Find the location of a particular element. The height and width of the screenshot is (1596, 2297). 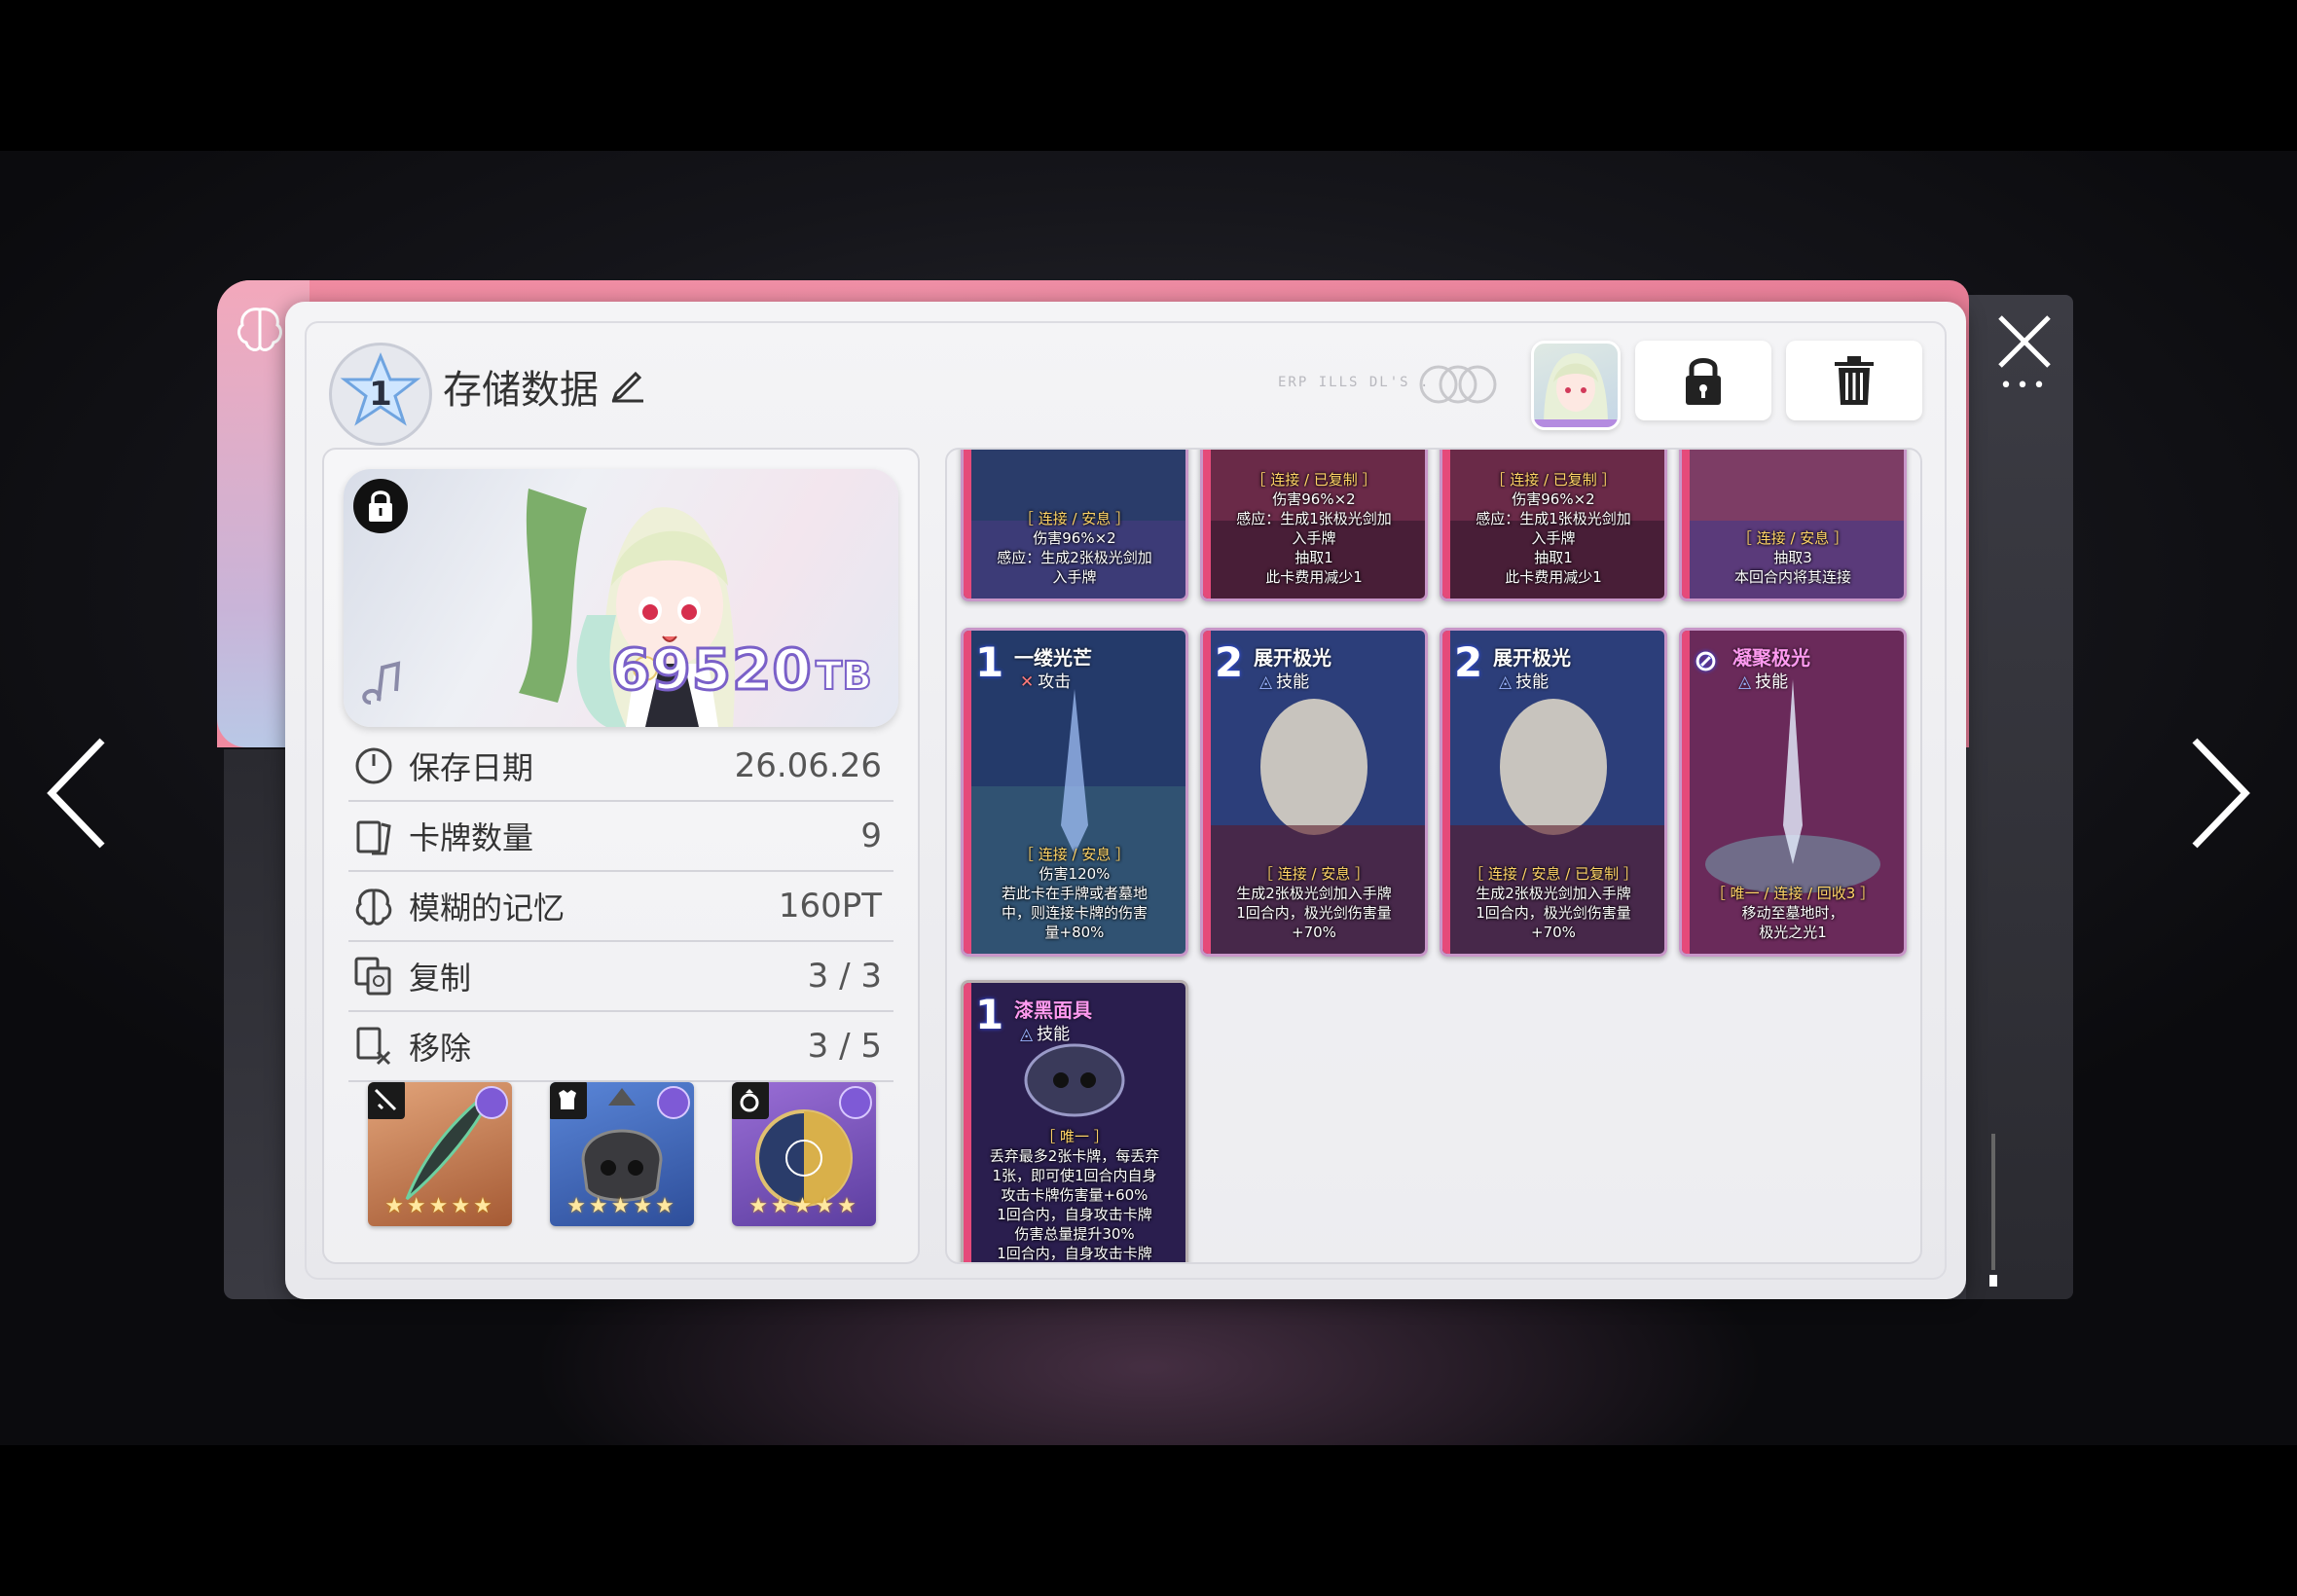

armor-icon is located at coordinates (568, 1100).